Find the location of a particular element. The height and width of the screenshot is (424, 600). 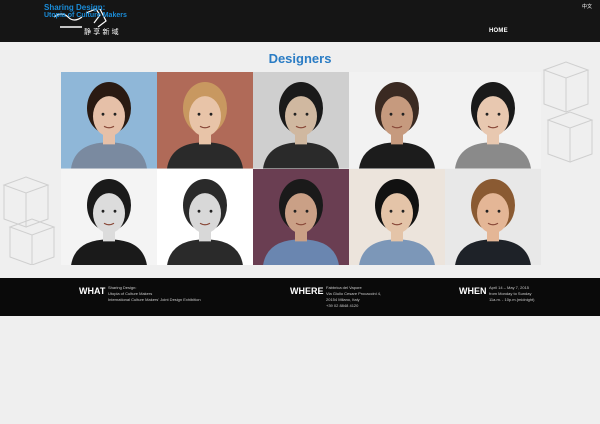

svg-text: 静 享 新 域 is located at coordinates (101, 31).